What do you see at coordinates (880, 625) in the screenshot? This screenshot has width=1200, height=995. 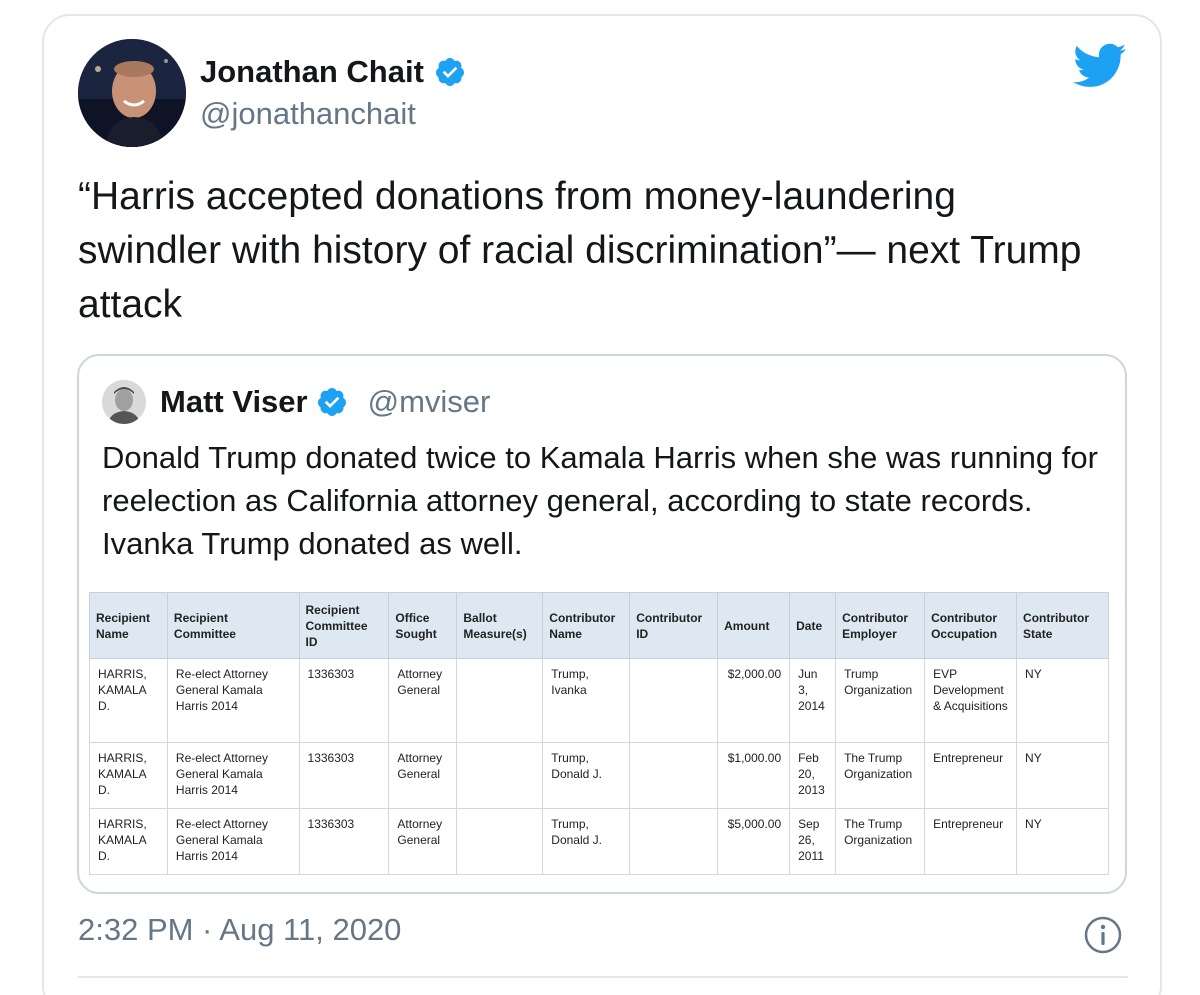 I see `column-header: Contributor Employer` at bounding box center [880, 625].